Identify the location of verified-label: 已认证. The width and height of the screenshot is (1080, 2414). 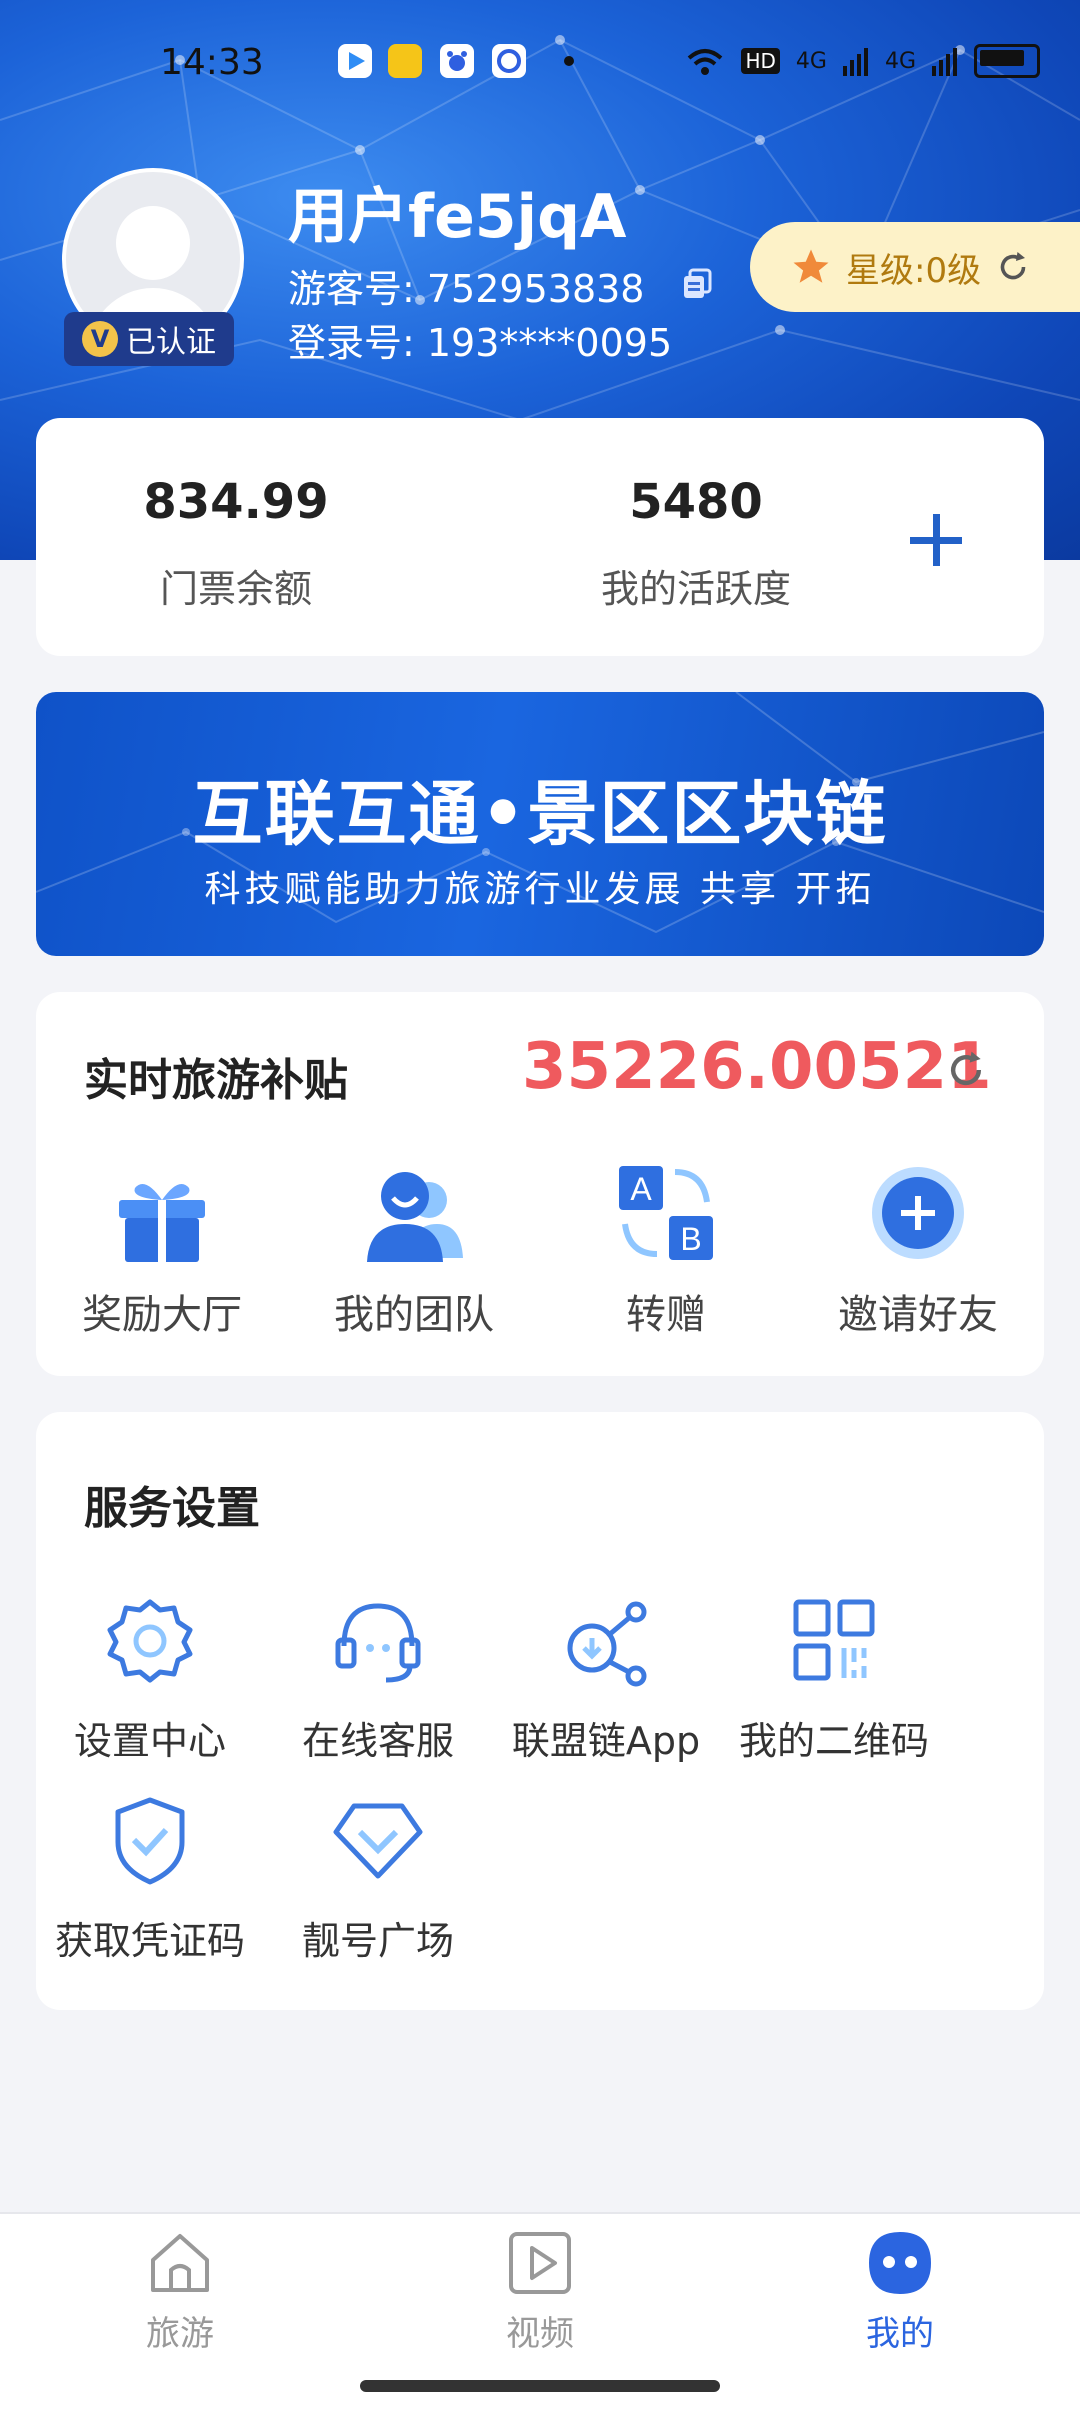
(171, 342).